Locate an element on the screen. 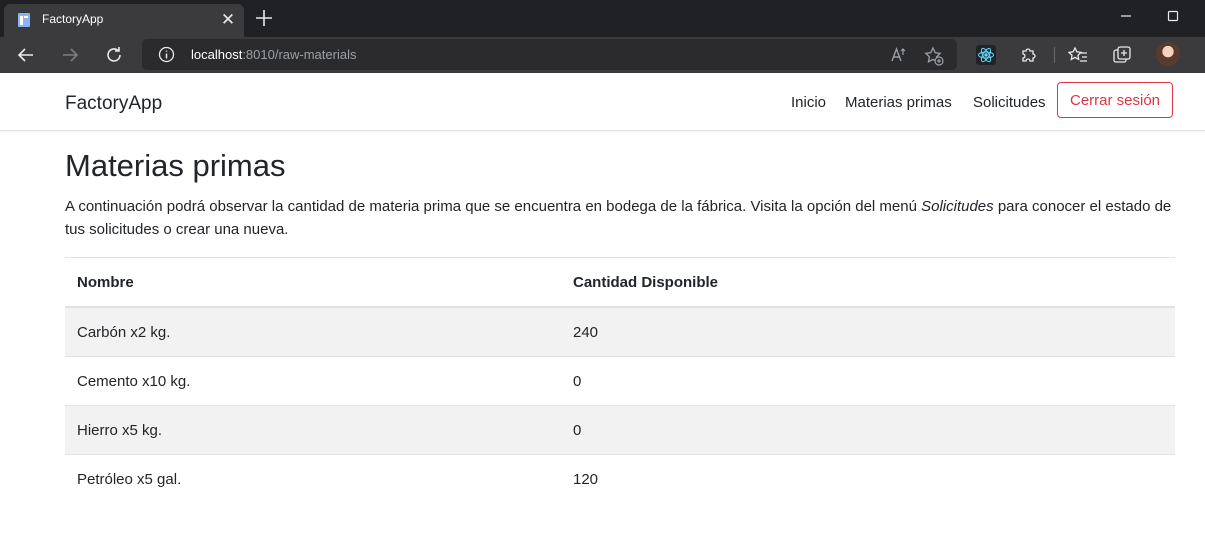  table-row: Carbón x2 kg. 240 is located at coordinates (620, 331).